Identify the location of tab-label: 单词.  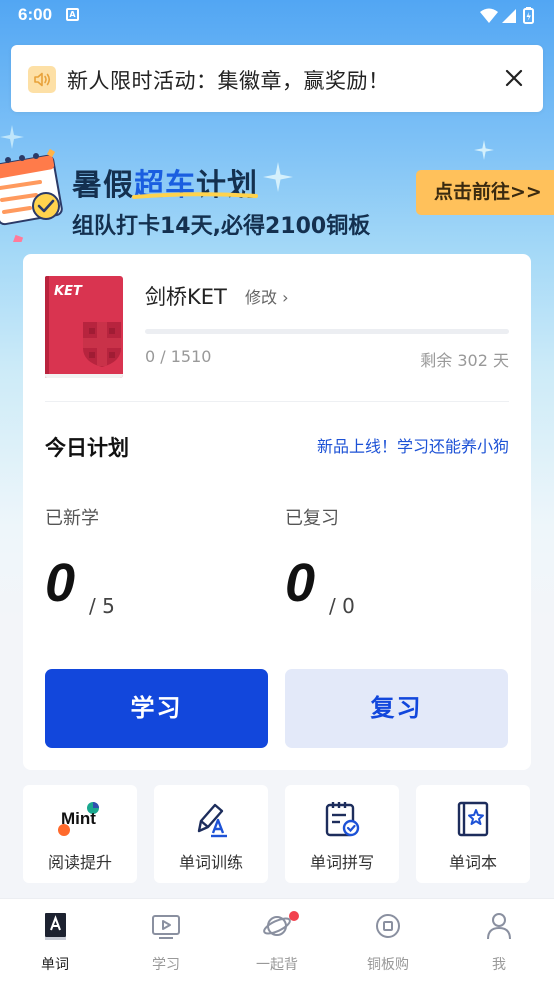
(55, 965).